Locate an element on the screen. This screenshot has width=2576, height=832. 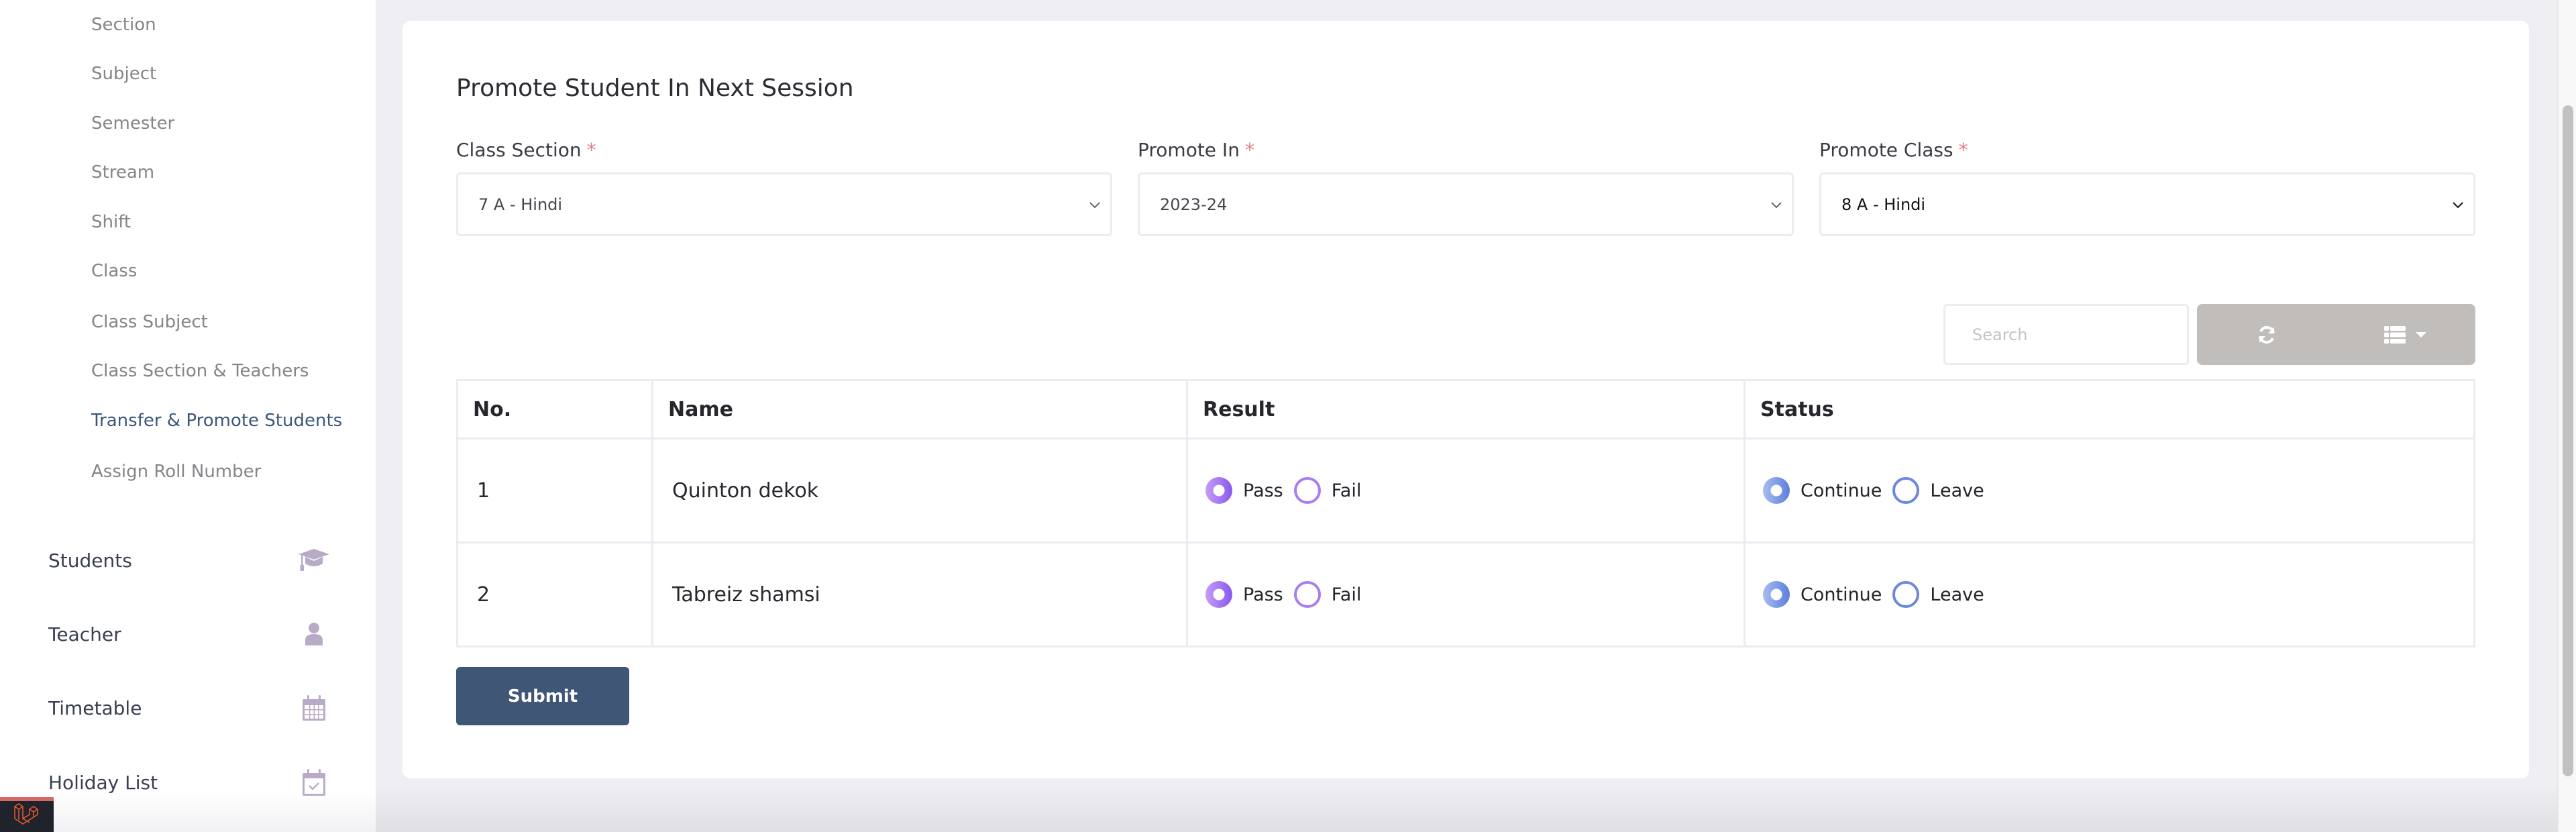
columns-list-icon is located at coordinates (2395, 335).